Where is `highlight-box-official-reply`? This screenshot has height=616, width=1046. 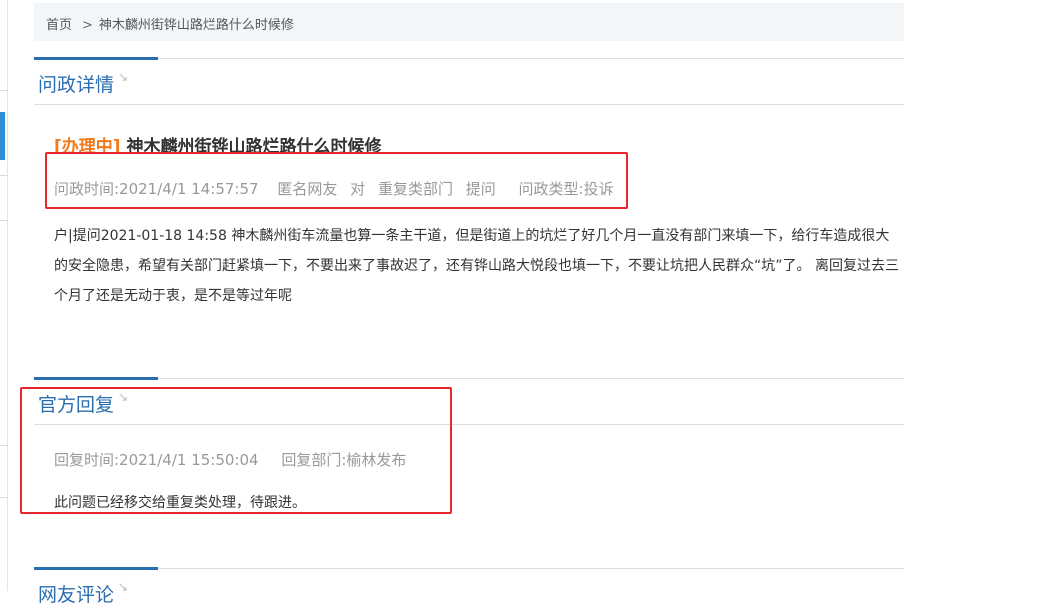 highlight-box-official-reply is located at coordinates (236, 450).